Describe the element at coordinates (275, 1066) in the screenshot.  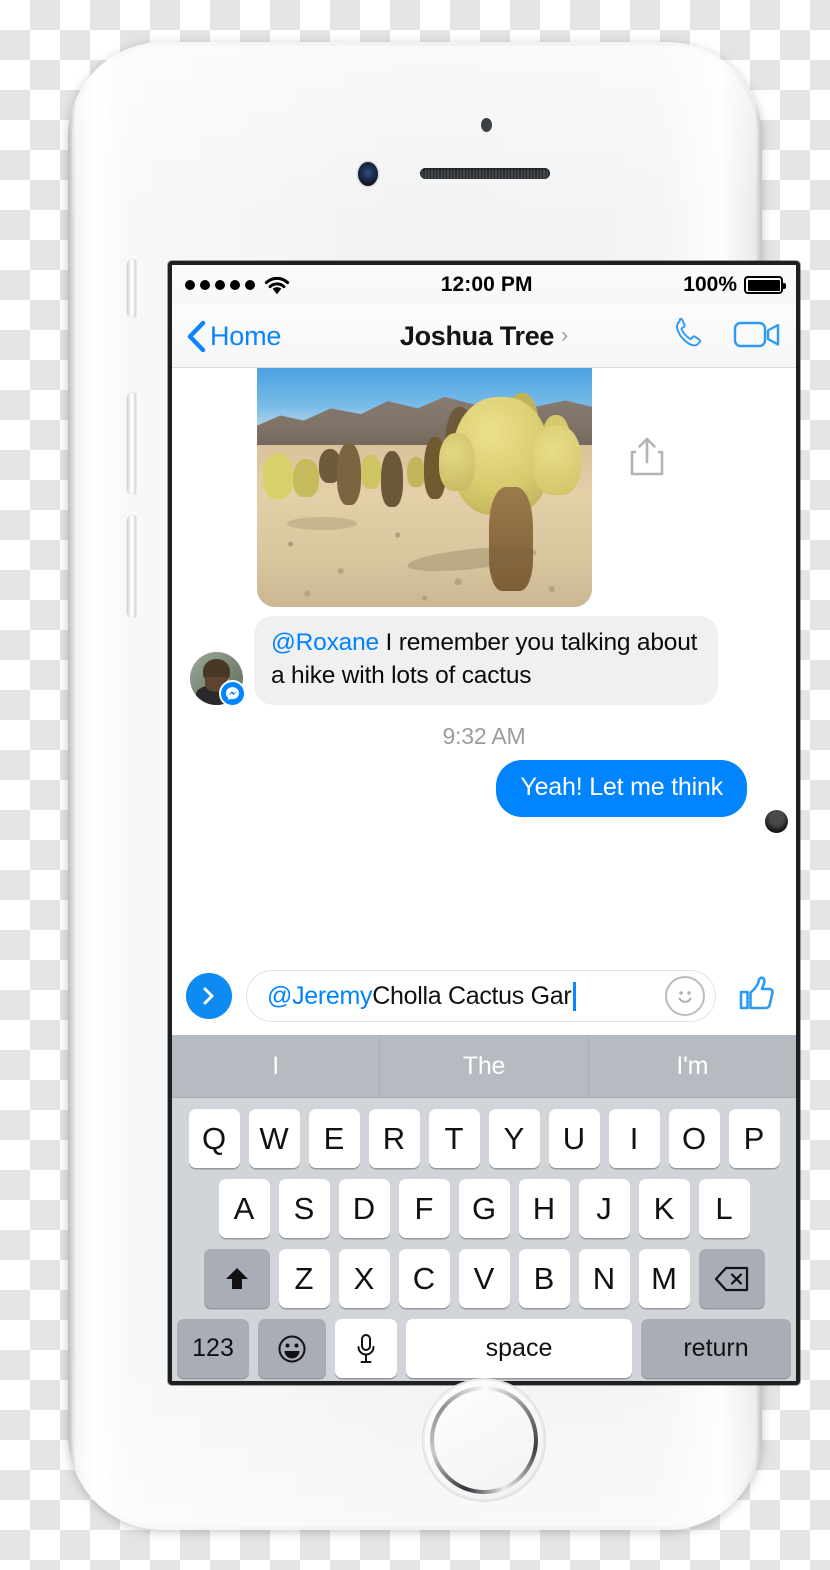
I see `suggestion-1: I` at that location.